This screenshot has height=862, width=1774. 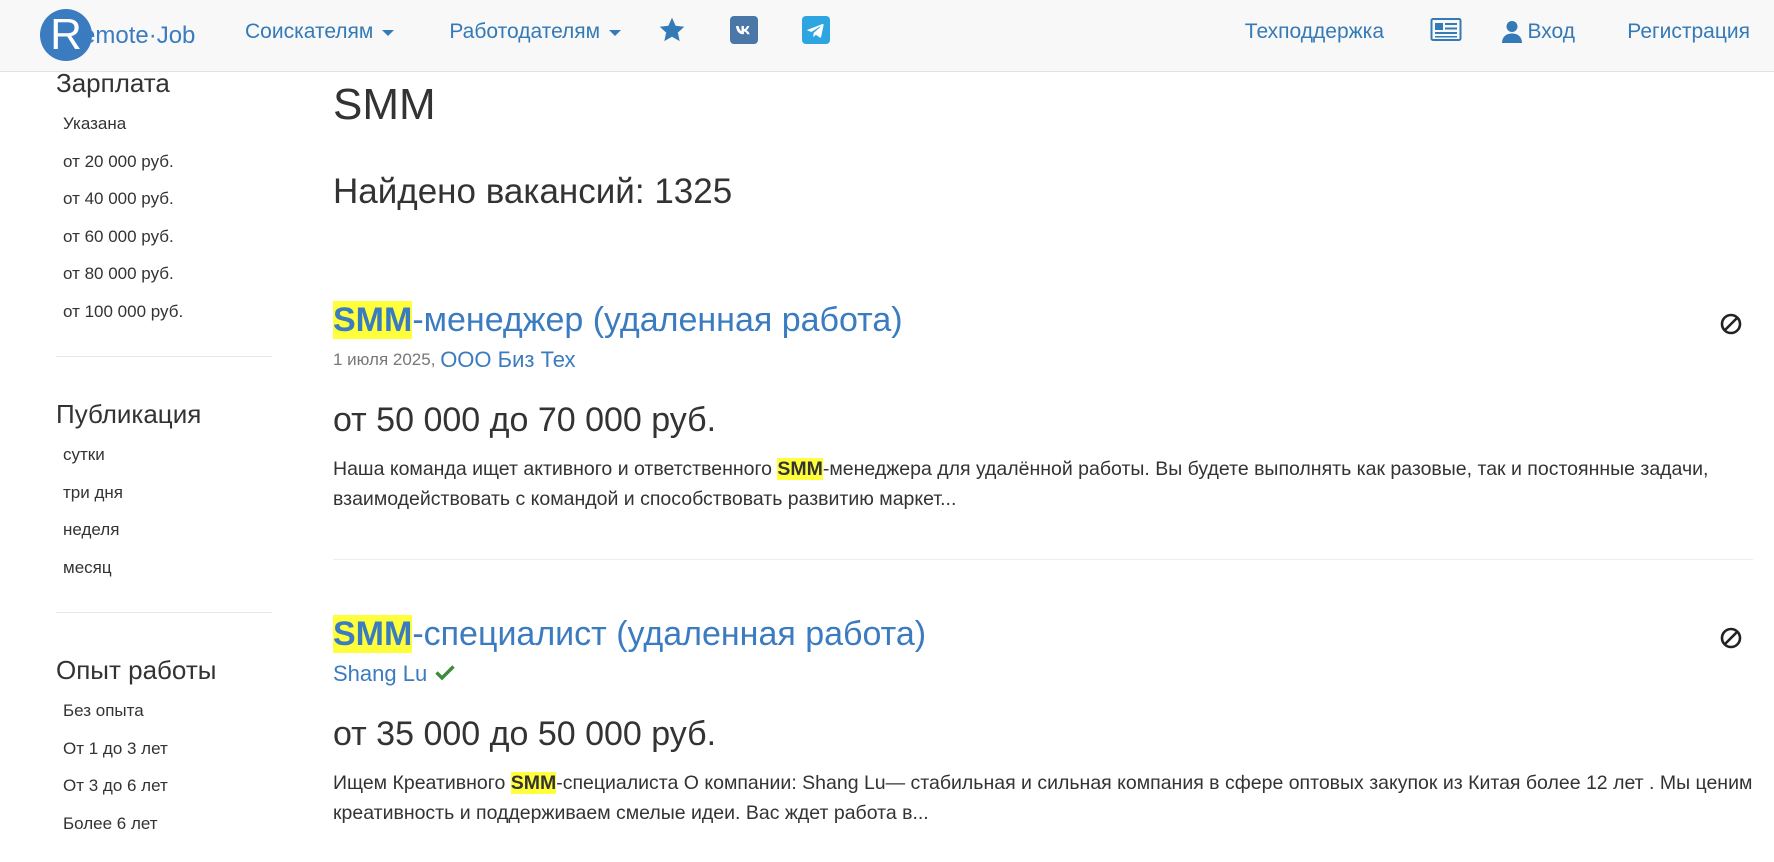 What do you see at coordinates (816, 30) in the screenshot?
I see `telegram-icon` at bounding box center [816, 30].